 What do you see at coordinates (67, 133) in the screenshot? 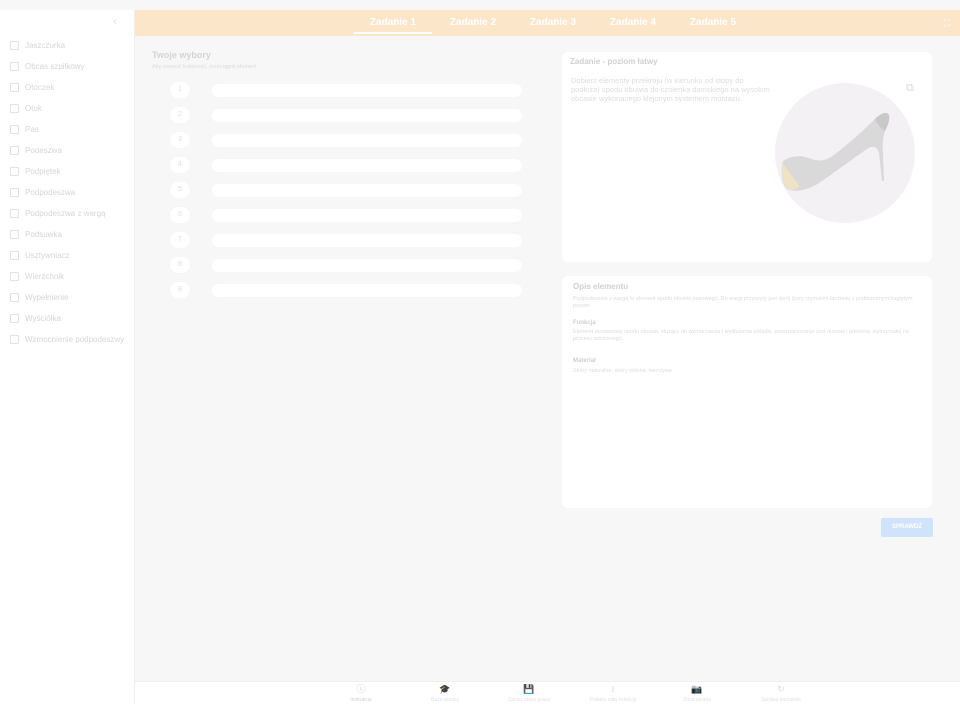
I see `sidebar-item: Pas` at bounding box center [67, 133].